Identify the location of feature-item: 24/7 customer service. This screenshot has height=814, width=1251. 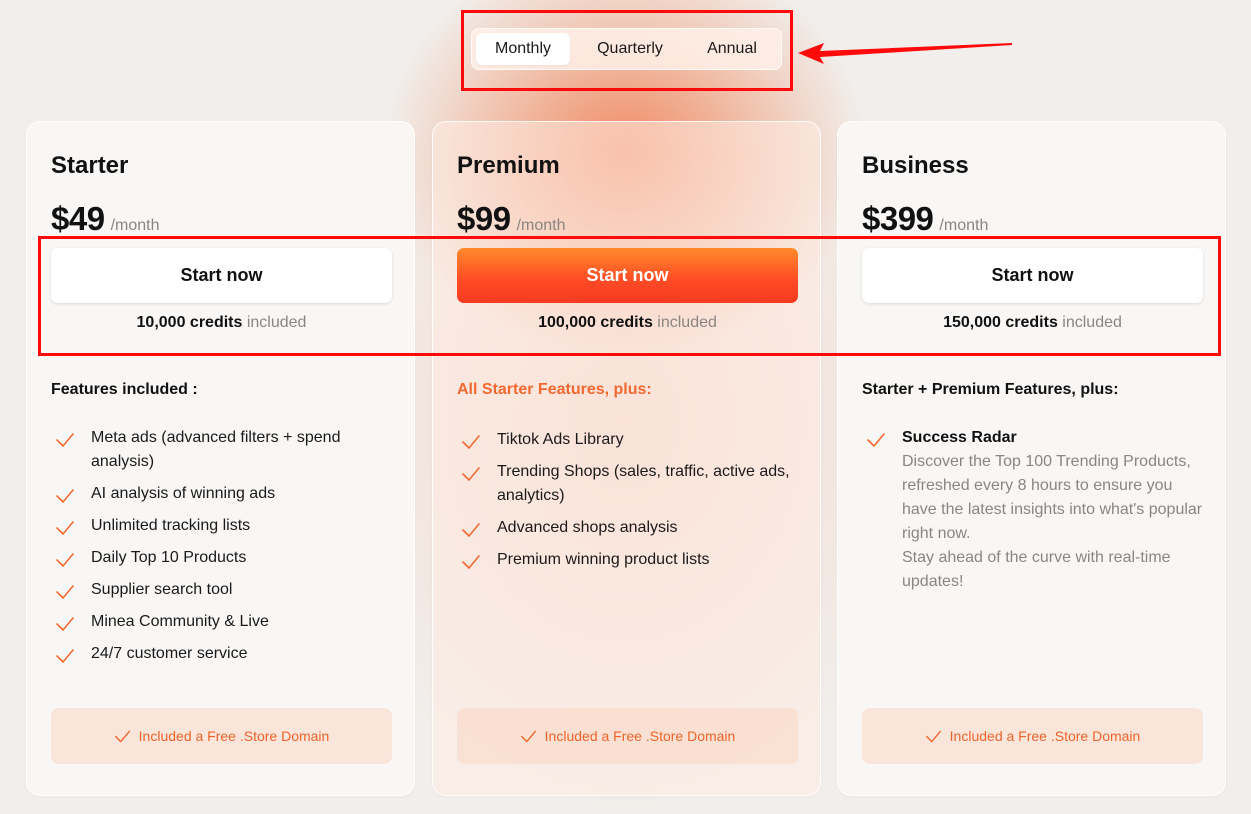
(223, 654).